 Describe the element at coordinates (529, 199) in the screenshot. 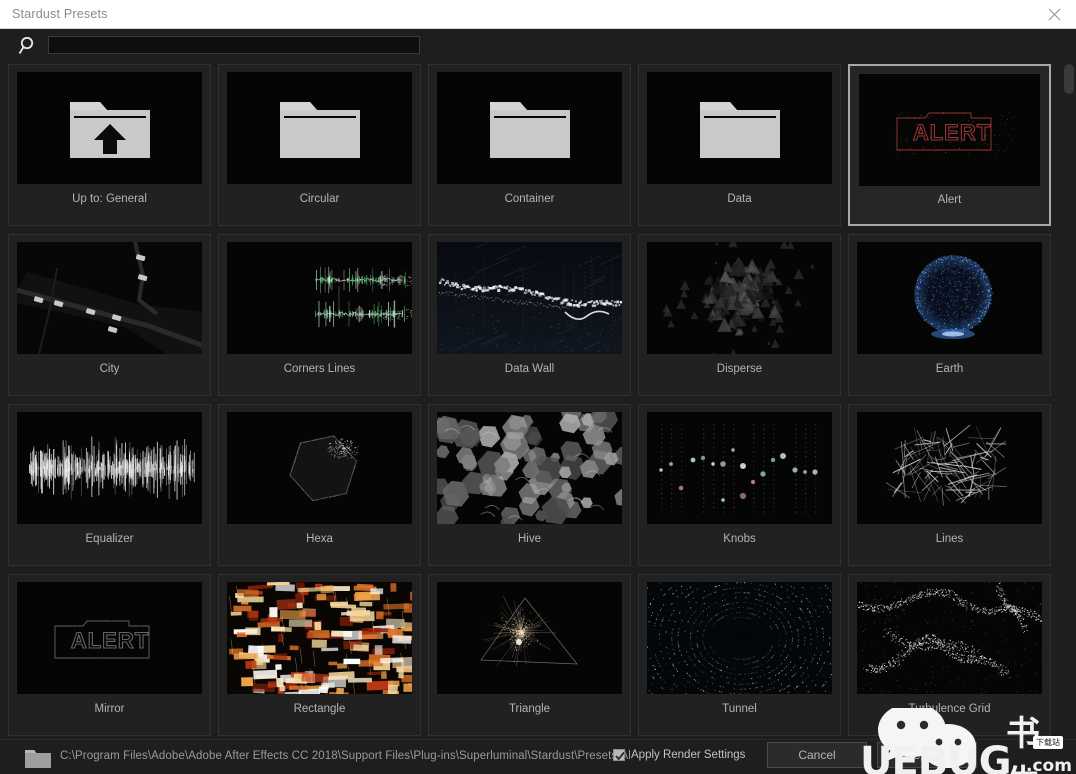

I see `preset-label: Container` at that location.